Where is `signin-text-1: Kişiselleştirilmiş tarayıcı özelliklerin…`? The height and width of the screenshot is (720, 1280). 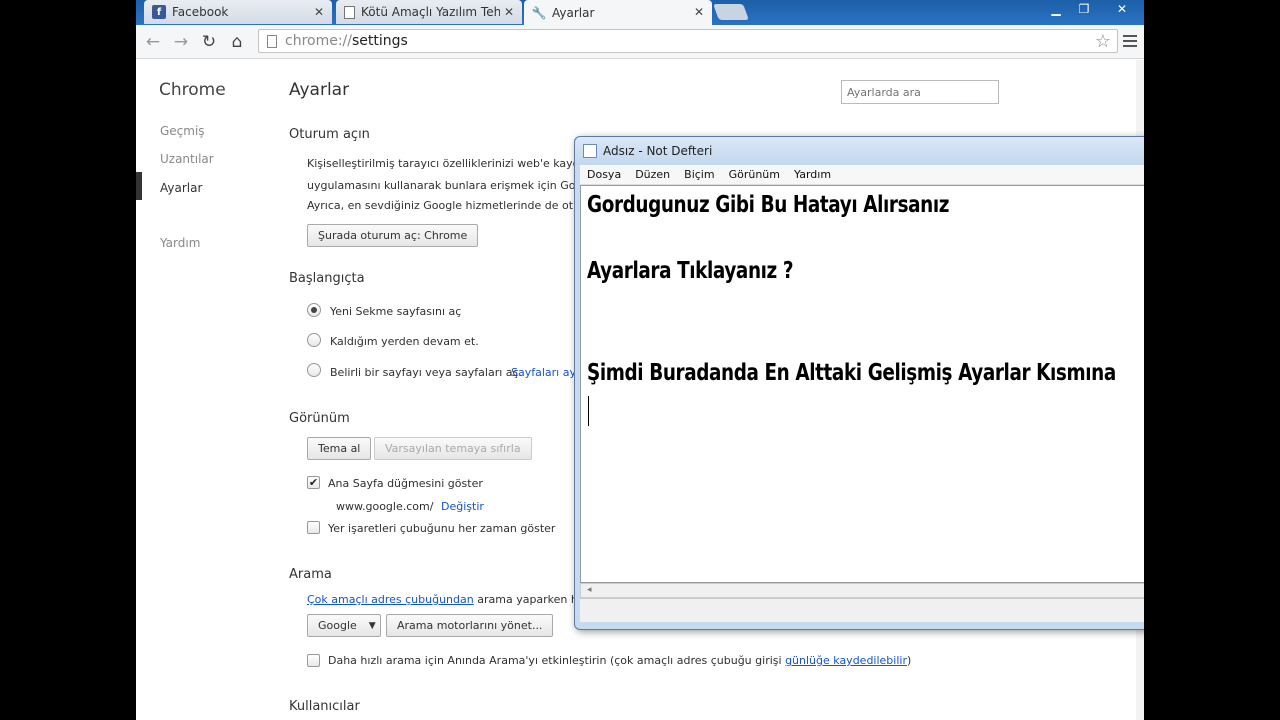 signin-text-1: Kişiselleştirilmiş tarayıcı özelliklerin… is located at coordinates (461, 163).